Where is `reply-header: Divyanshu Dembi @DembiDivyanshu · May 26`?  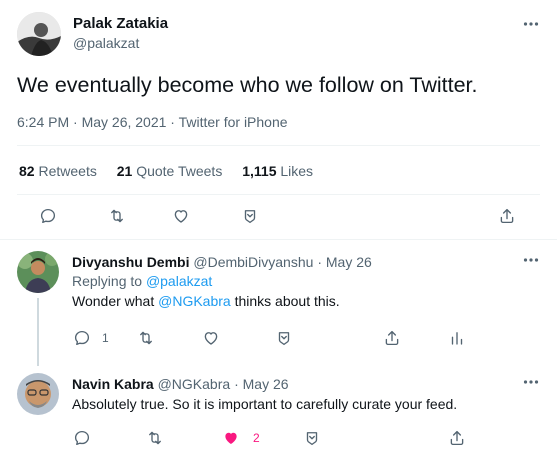
reply-header: Divyanshu Dembi @DembiDivyanshu · May 26 is located at coordinates (222, 262).